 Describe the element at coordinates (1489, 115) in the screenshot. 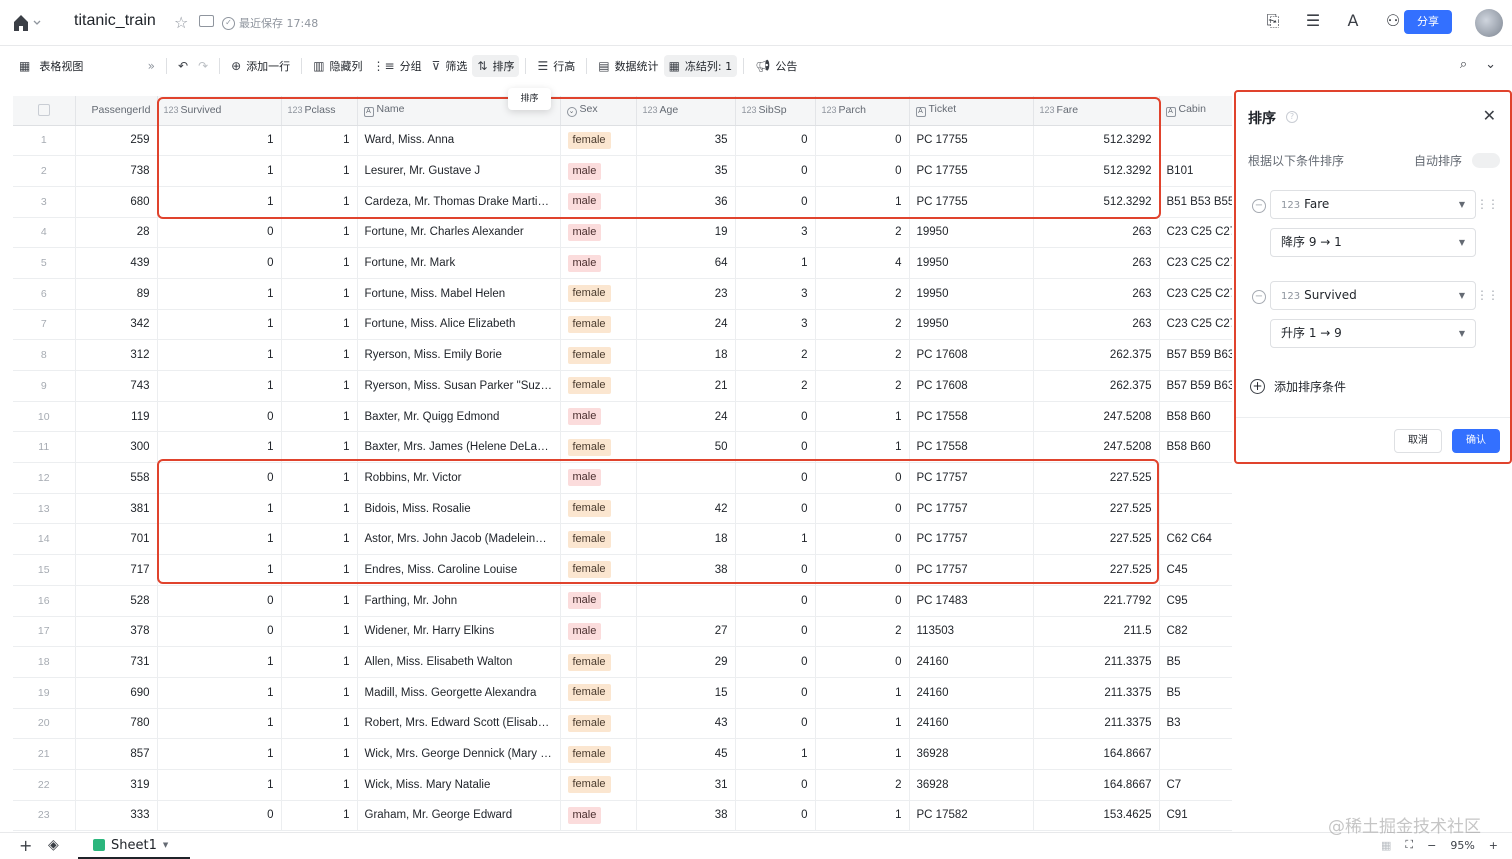

I see `close-icon: ✕` at that location.